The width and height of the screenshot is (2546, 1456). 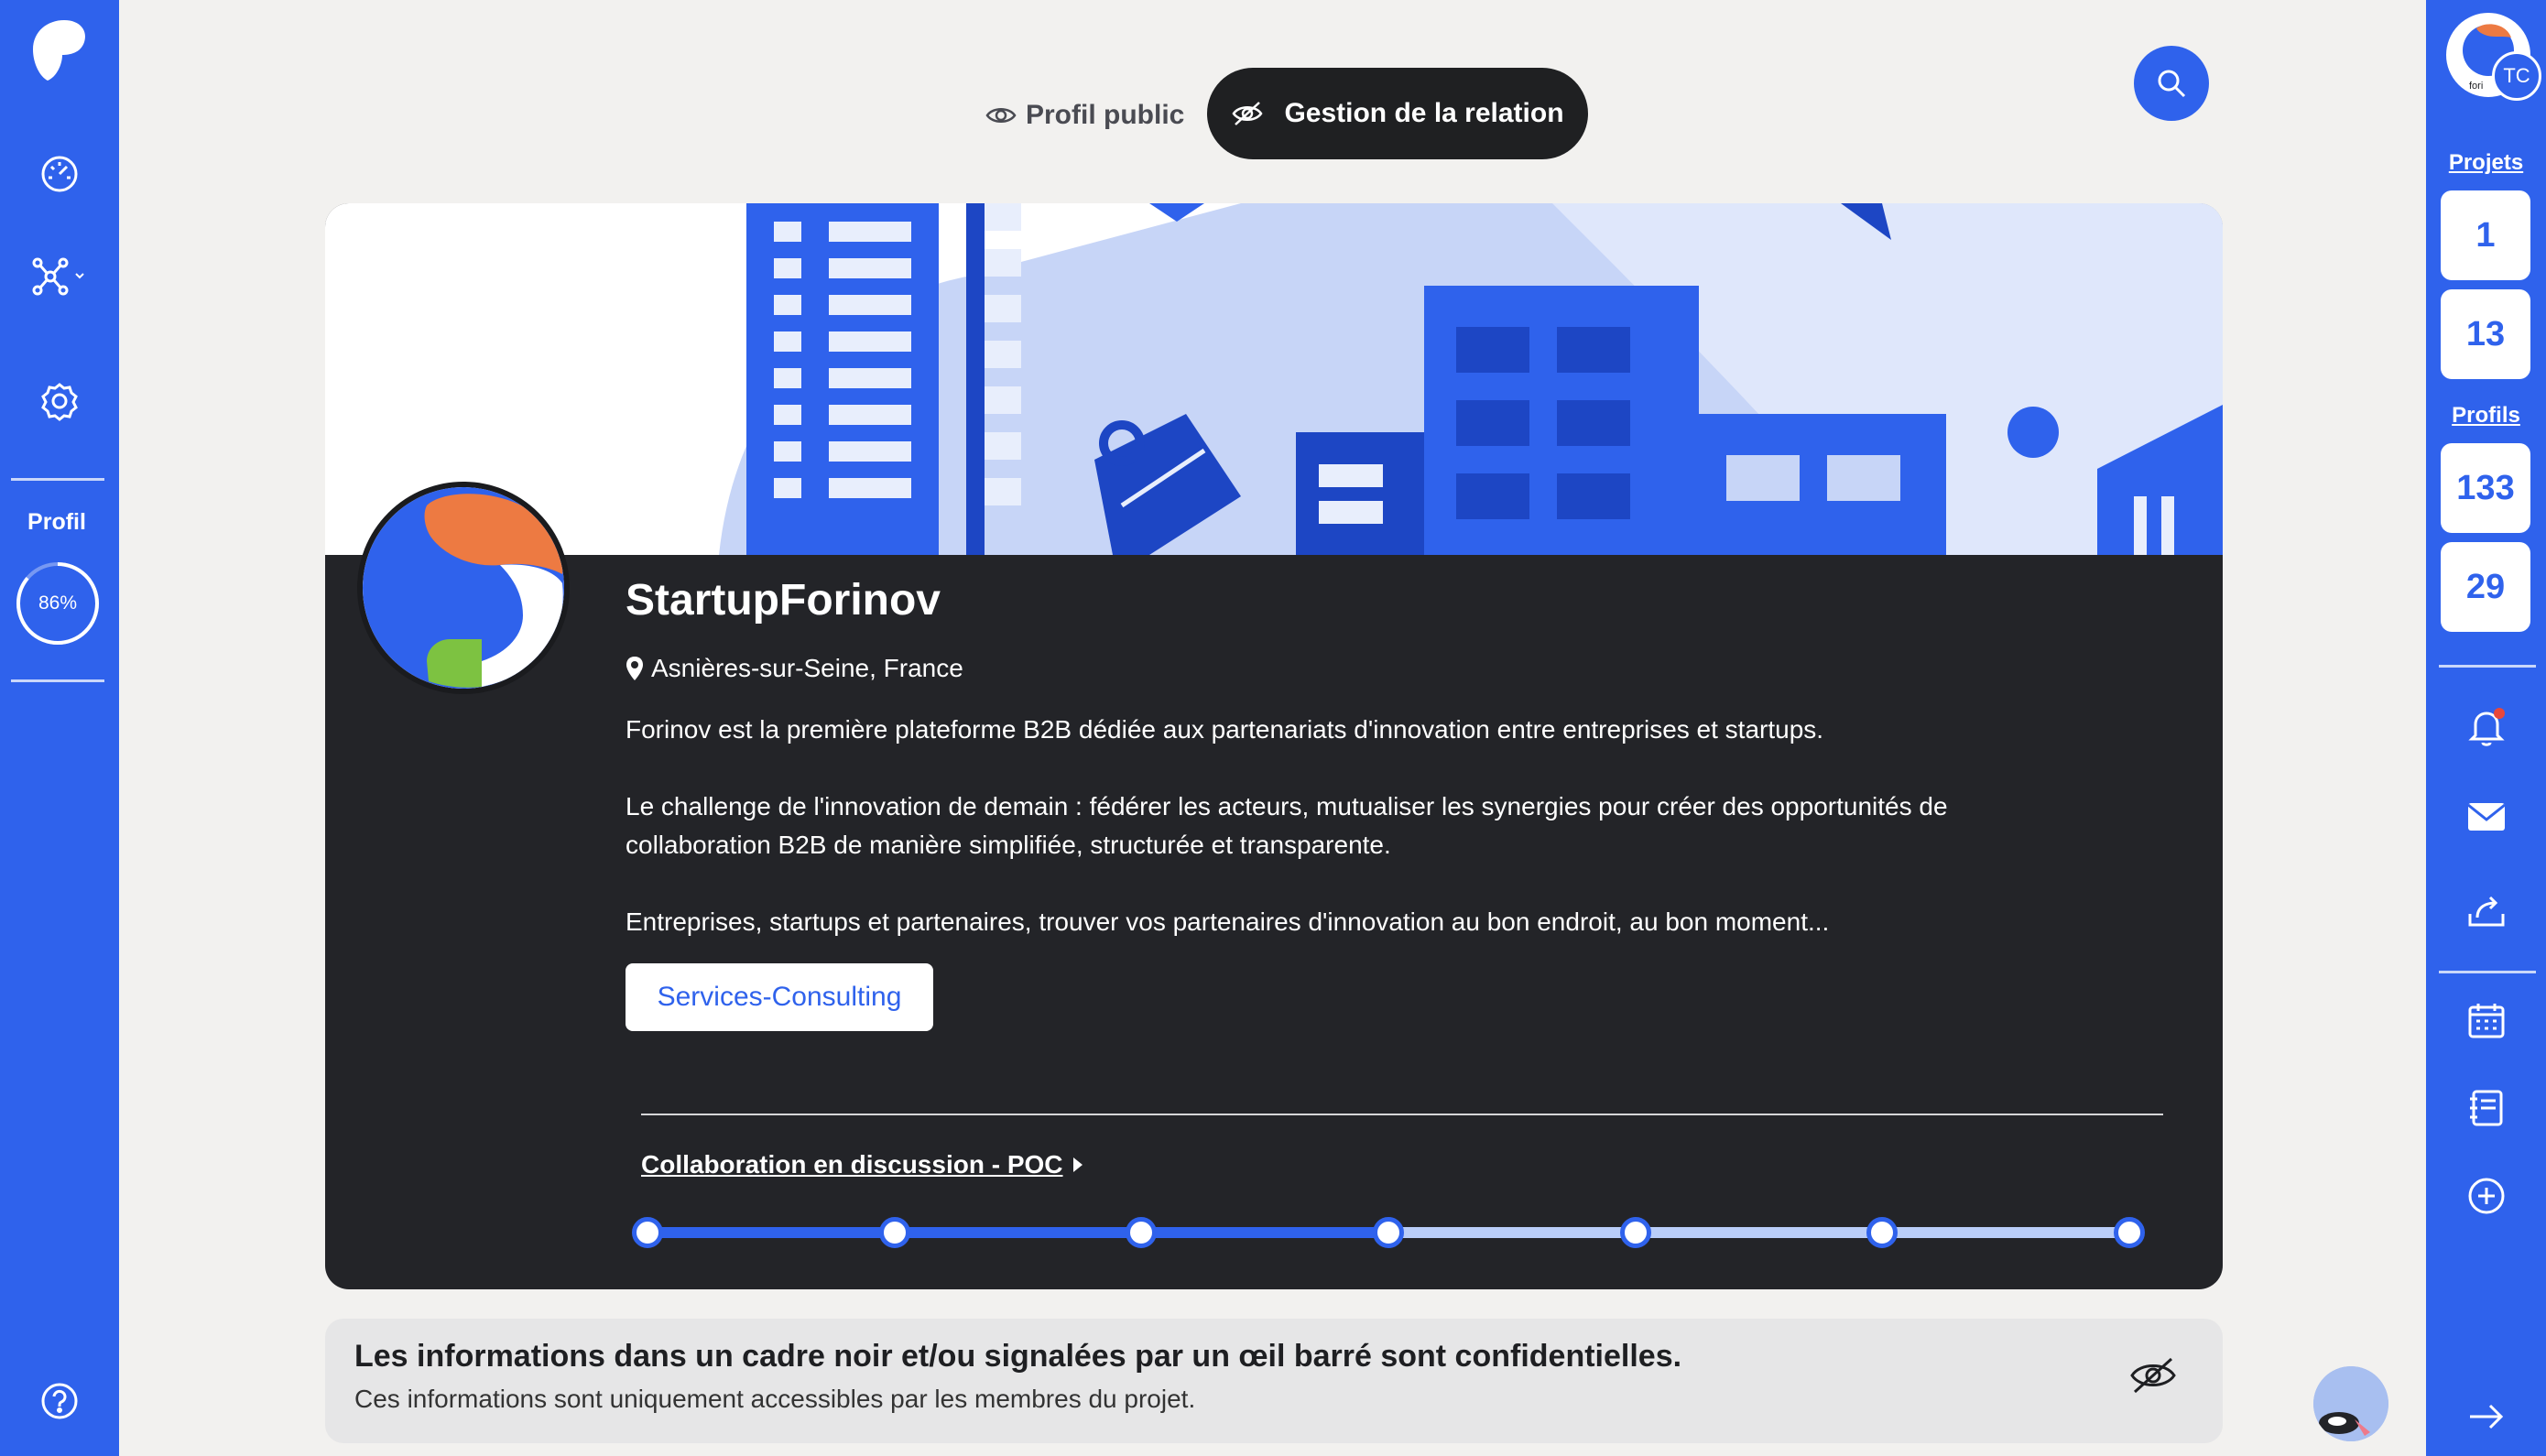 I want to click on help-icon, so click(x=59, y=1401).